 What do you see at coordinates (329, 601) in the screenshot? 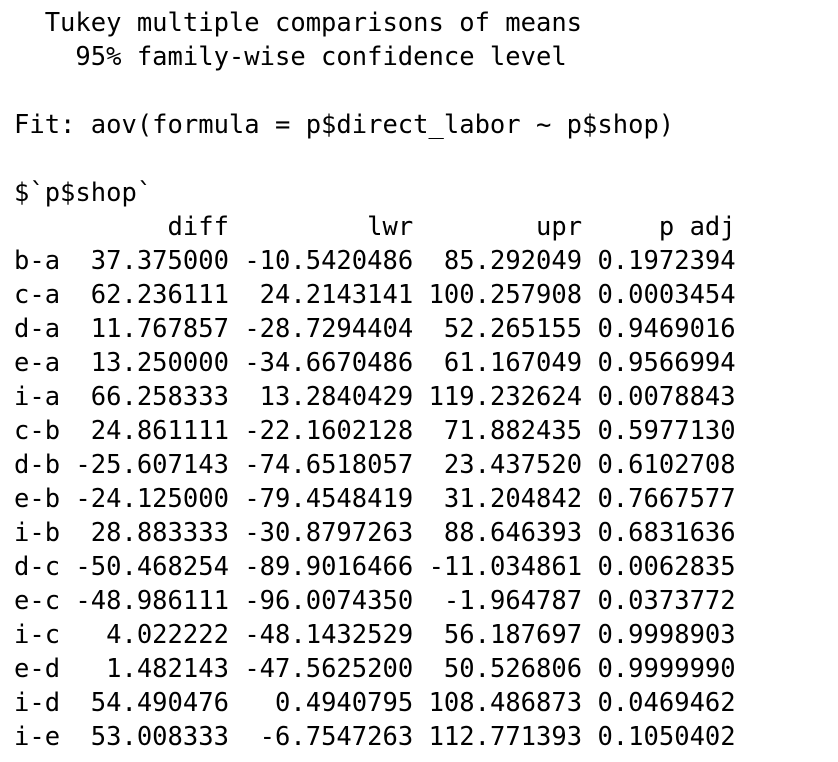
I see `table-cell-lwr: -96.0074350` at bounding box center [329, 601].